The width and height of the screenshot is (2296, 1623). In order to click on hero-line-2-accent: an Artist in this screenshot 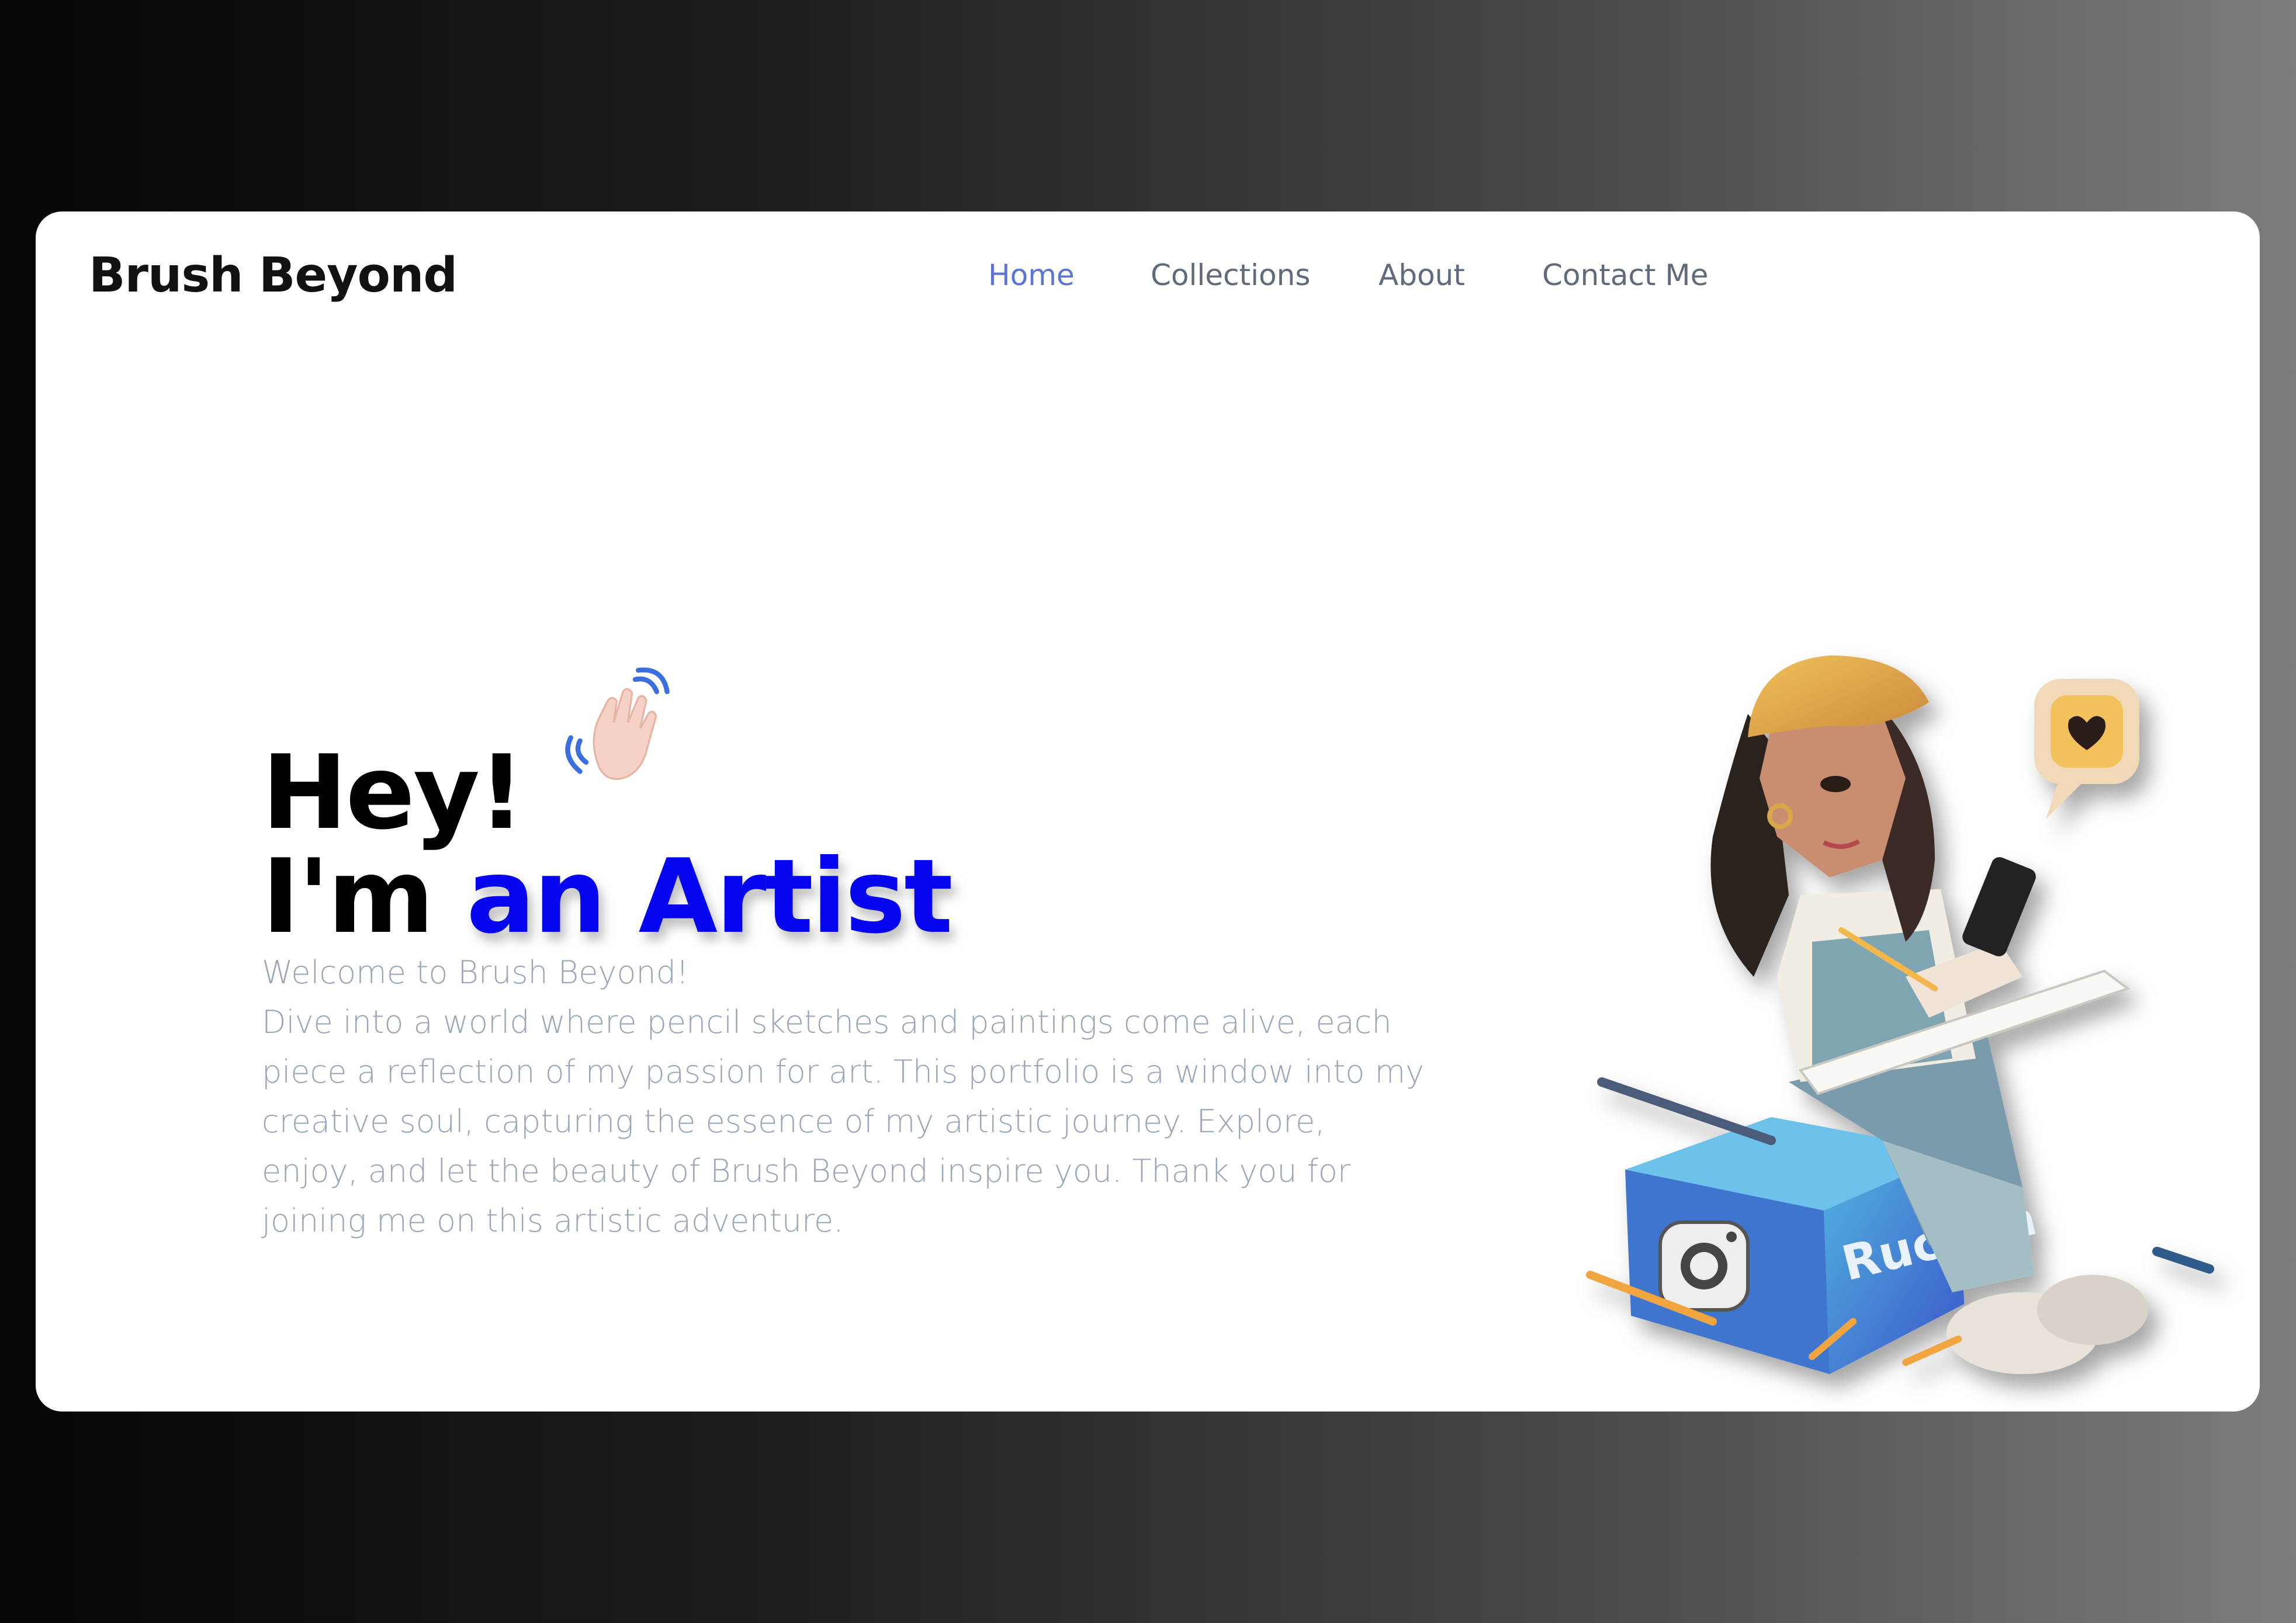, I will do `click(709, 897)`.